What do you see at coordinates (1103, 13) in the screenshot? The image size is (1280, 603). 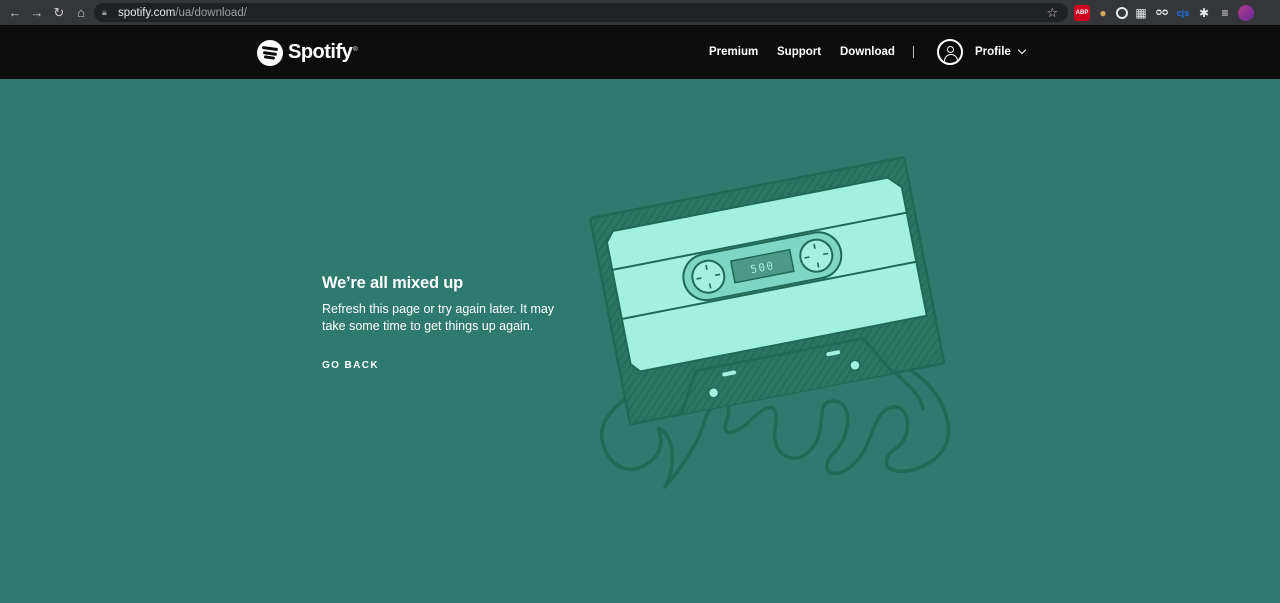 I see `cookie-icon: ●` at bounding box center [1103, 13].